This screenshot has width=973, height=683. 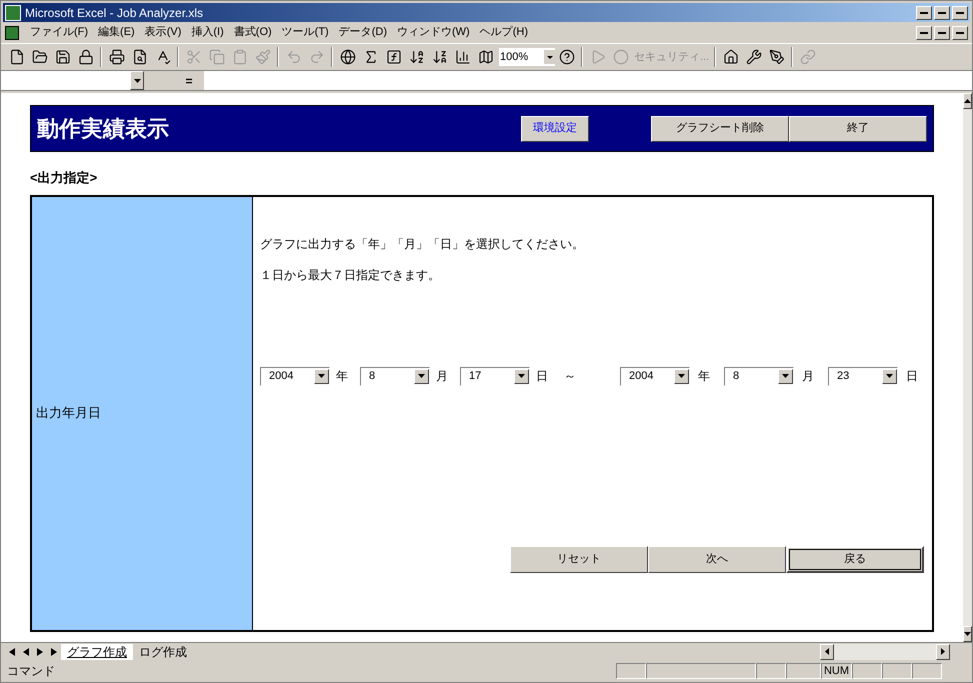 What do you see at coordinates (12, 33) in the screenshot?
I see `workbook-icon` at bounding box center [12, 33].